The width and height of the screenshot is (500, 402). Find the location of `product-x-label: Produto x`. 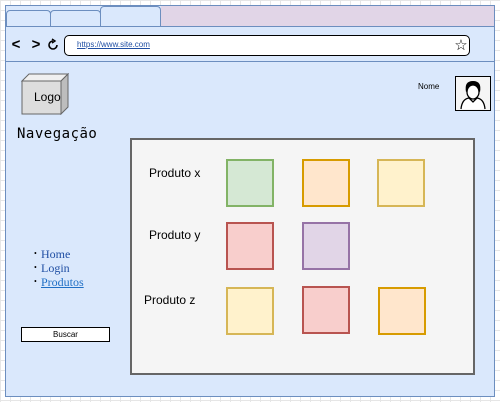

product-x-label: Produto x is located at coordinates (175, 173).